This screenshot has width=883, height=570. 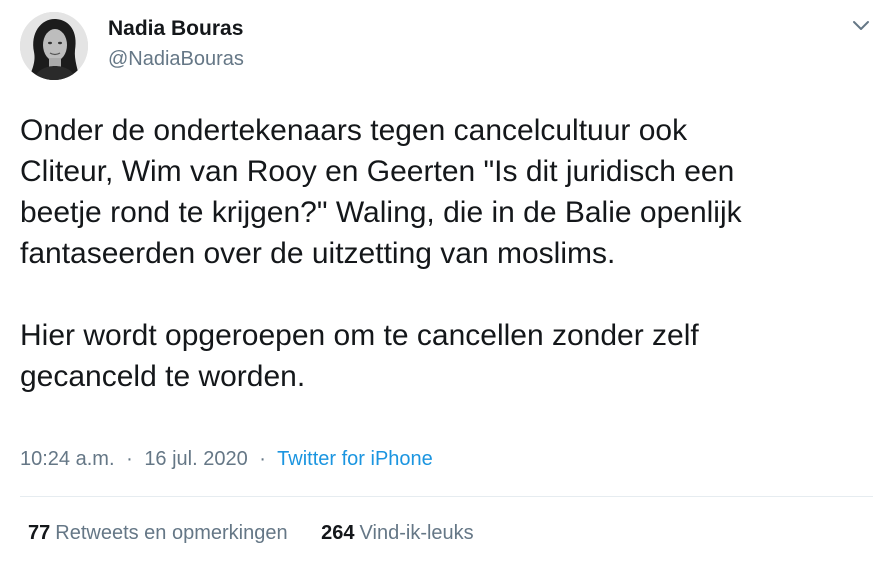 What do you see at coordinates (195, 459) in the screenshot?
I see `tweet-date: 16 jul. 2020` at bounding box center [195, 459].